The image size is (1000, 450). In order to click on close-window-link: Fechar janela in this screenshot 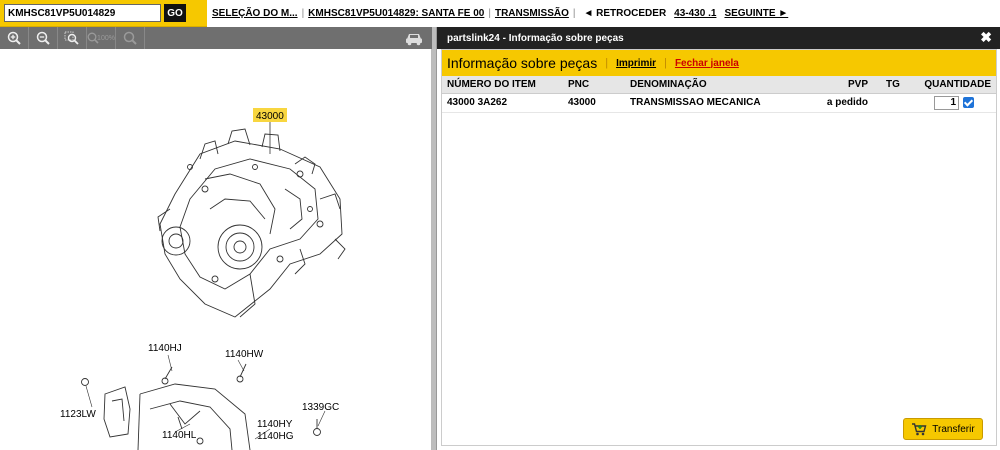, I will do `click(707, 63)`.